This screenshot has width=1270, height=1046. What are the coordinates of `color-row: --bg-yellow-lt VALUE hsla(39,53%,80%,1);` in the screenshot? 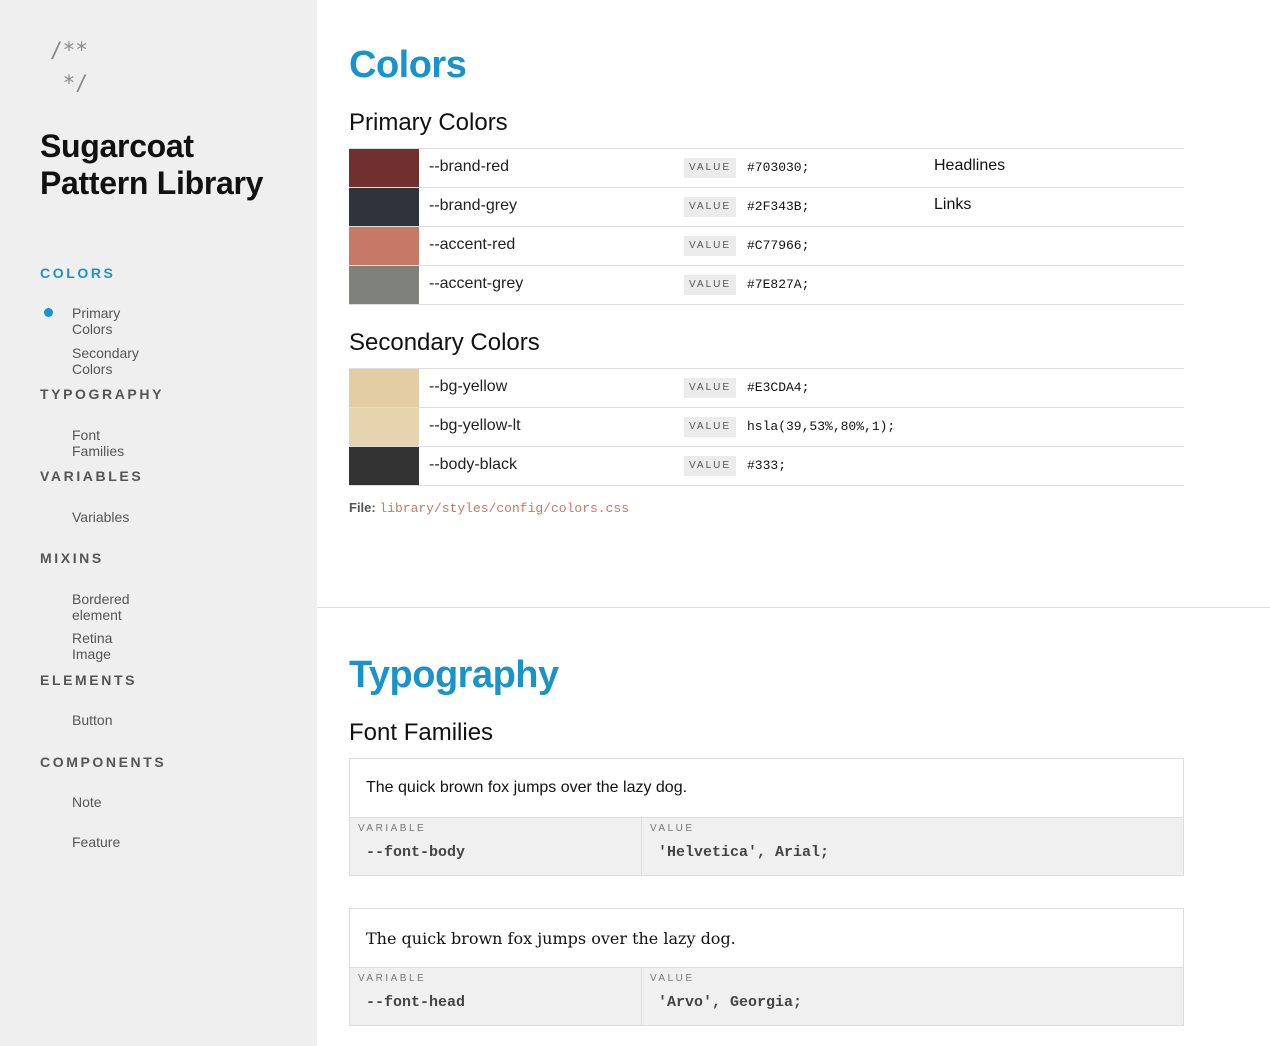 It's located at (766, 427).